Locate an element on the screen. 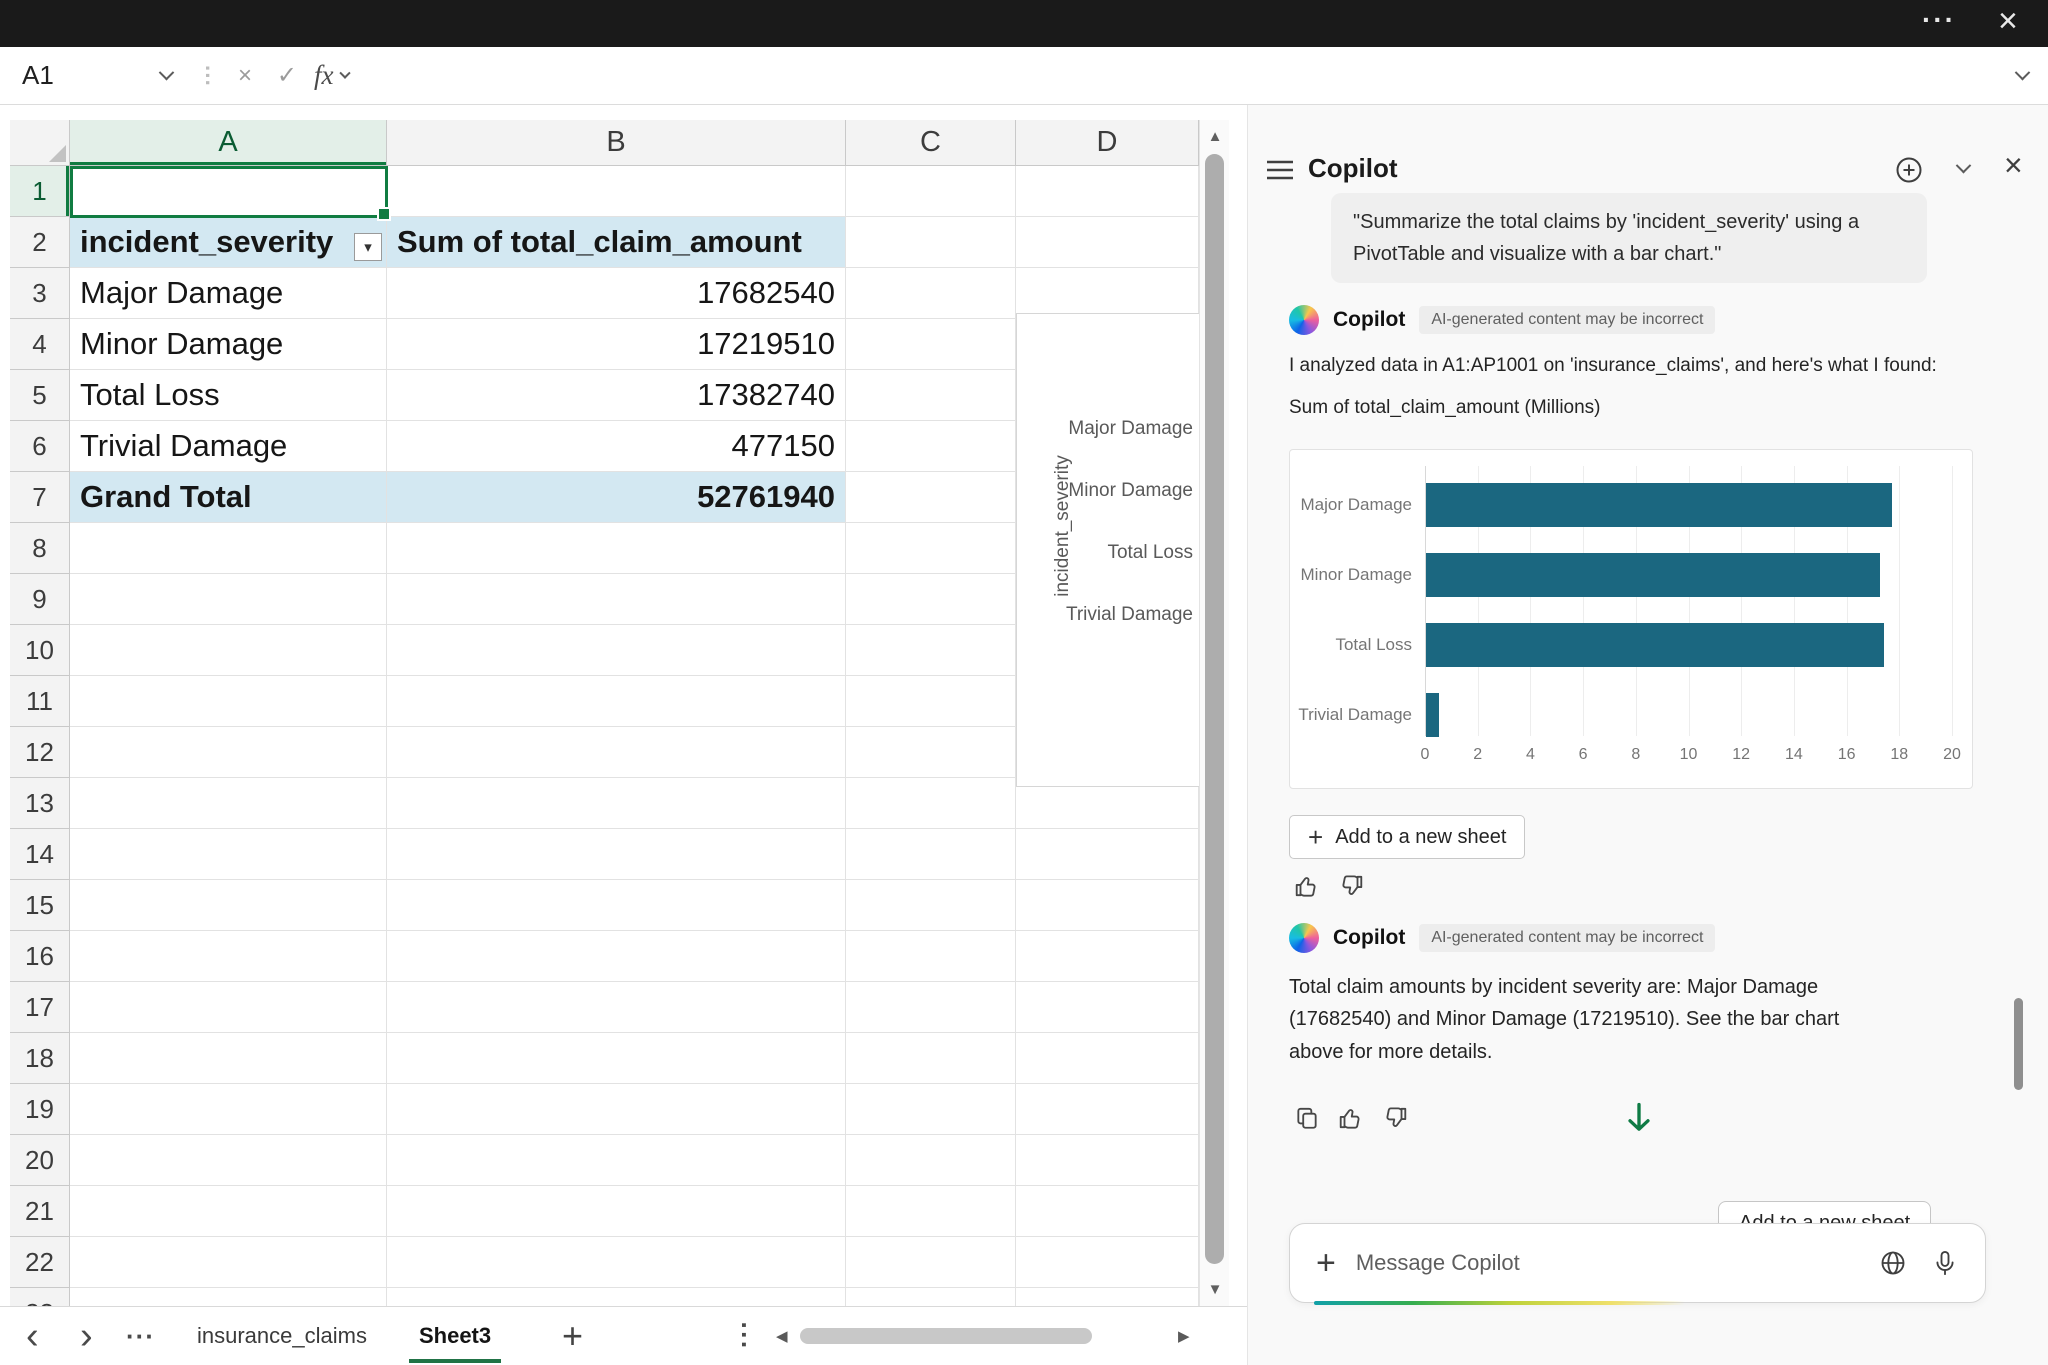 This screenshot has width=2048, height=1365. new-chat-icon is located at coordinates (1909, 170).